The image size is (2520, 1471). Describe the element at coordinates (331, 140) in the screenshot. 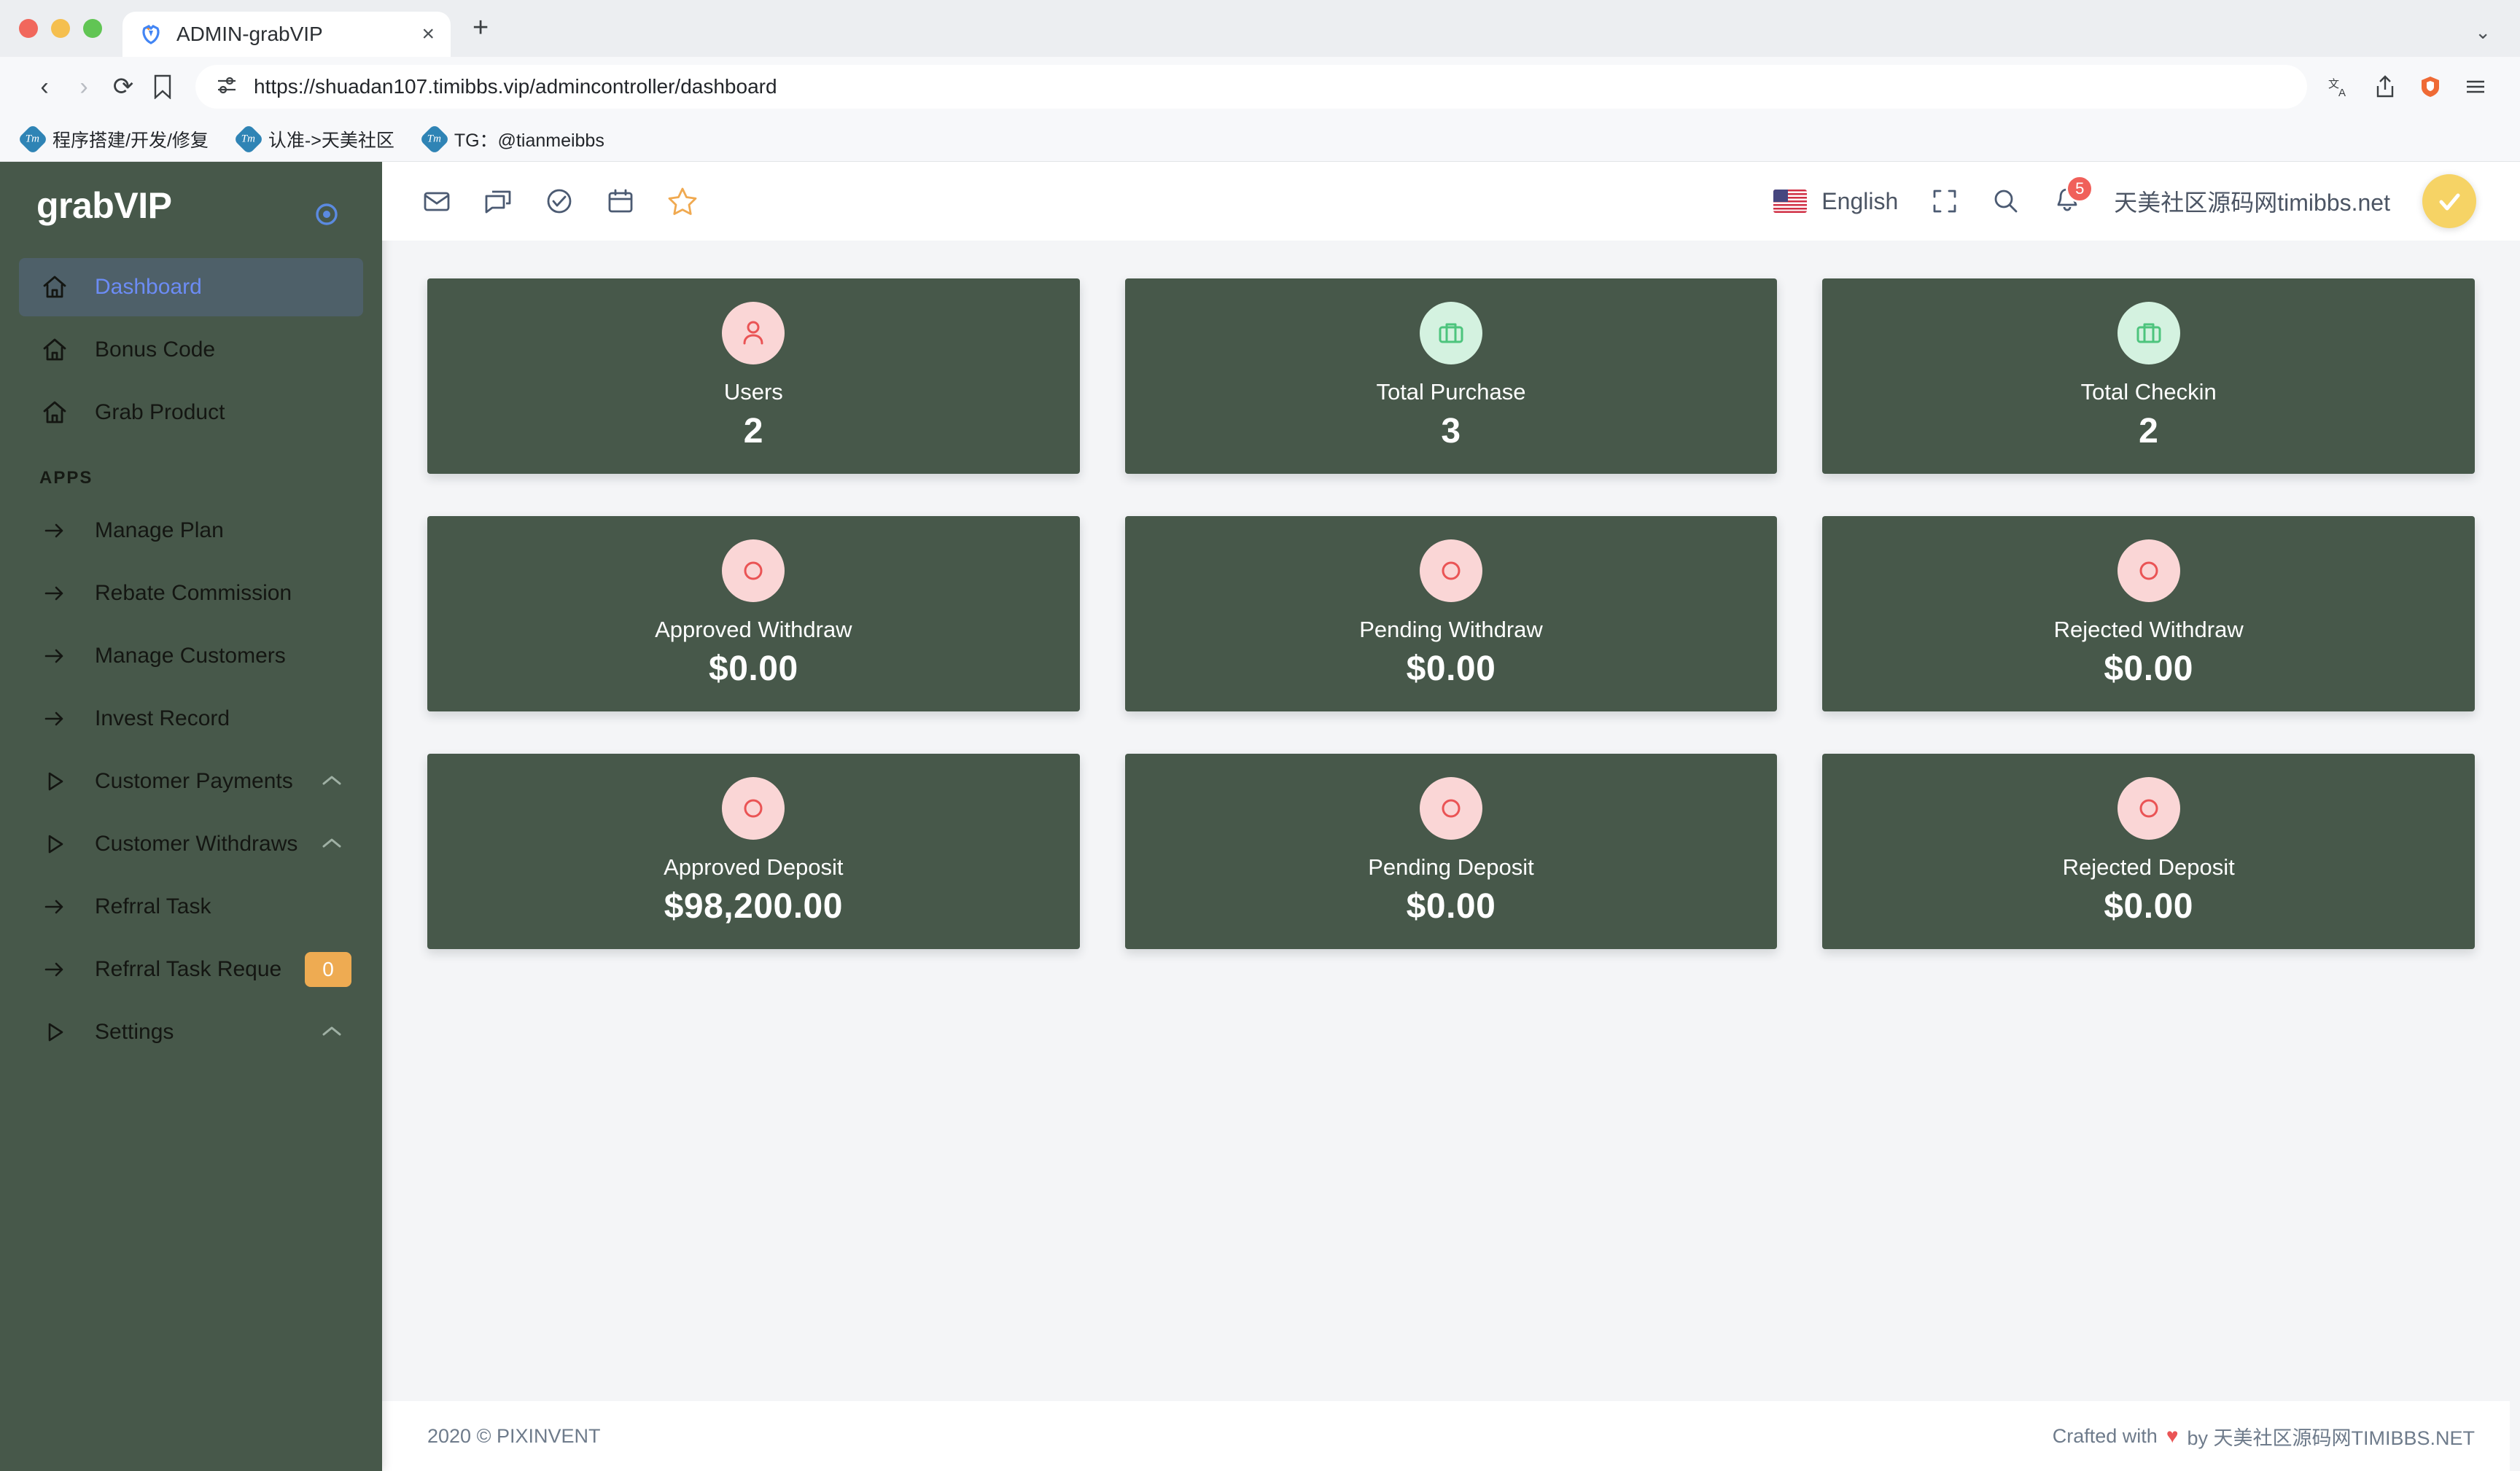

I see `bookmark-label: 认准->天美社区` at that location.